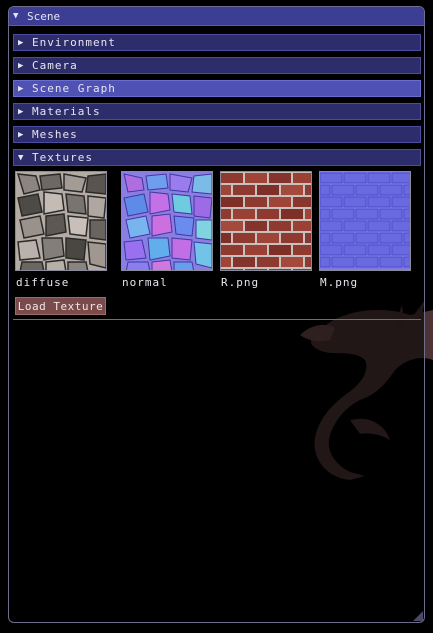 The height and width of the screenshot is (633, 433). What do you see at coordinates (217, 111) in the screenshot?
I see `section-header-materials: ▶ Materials` at bounding box center [217, 111].